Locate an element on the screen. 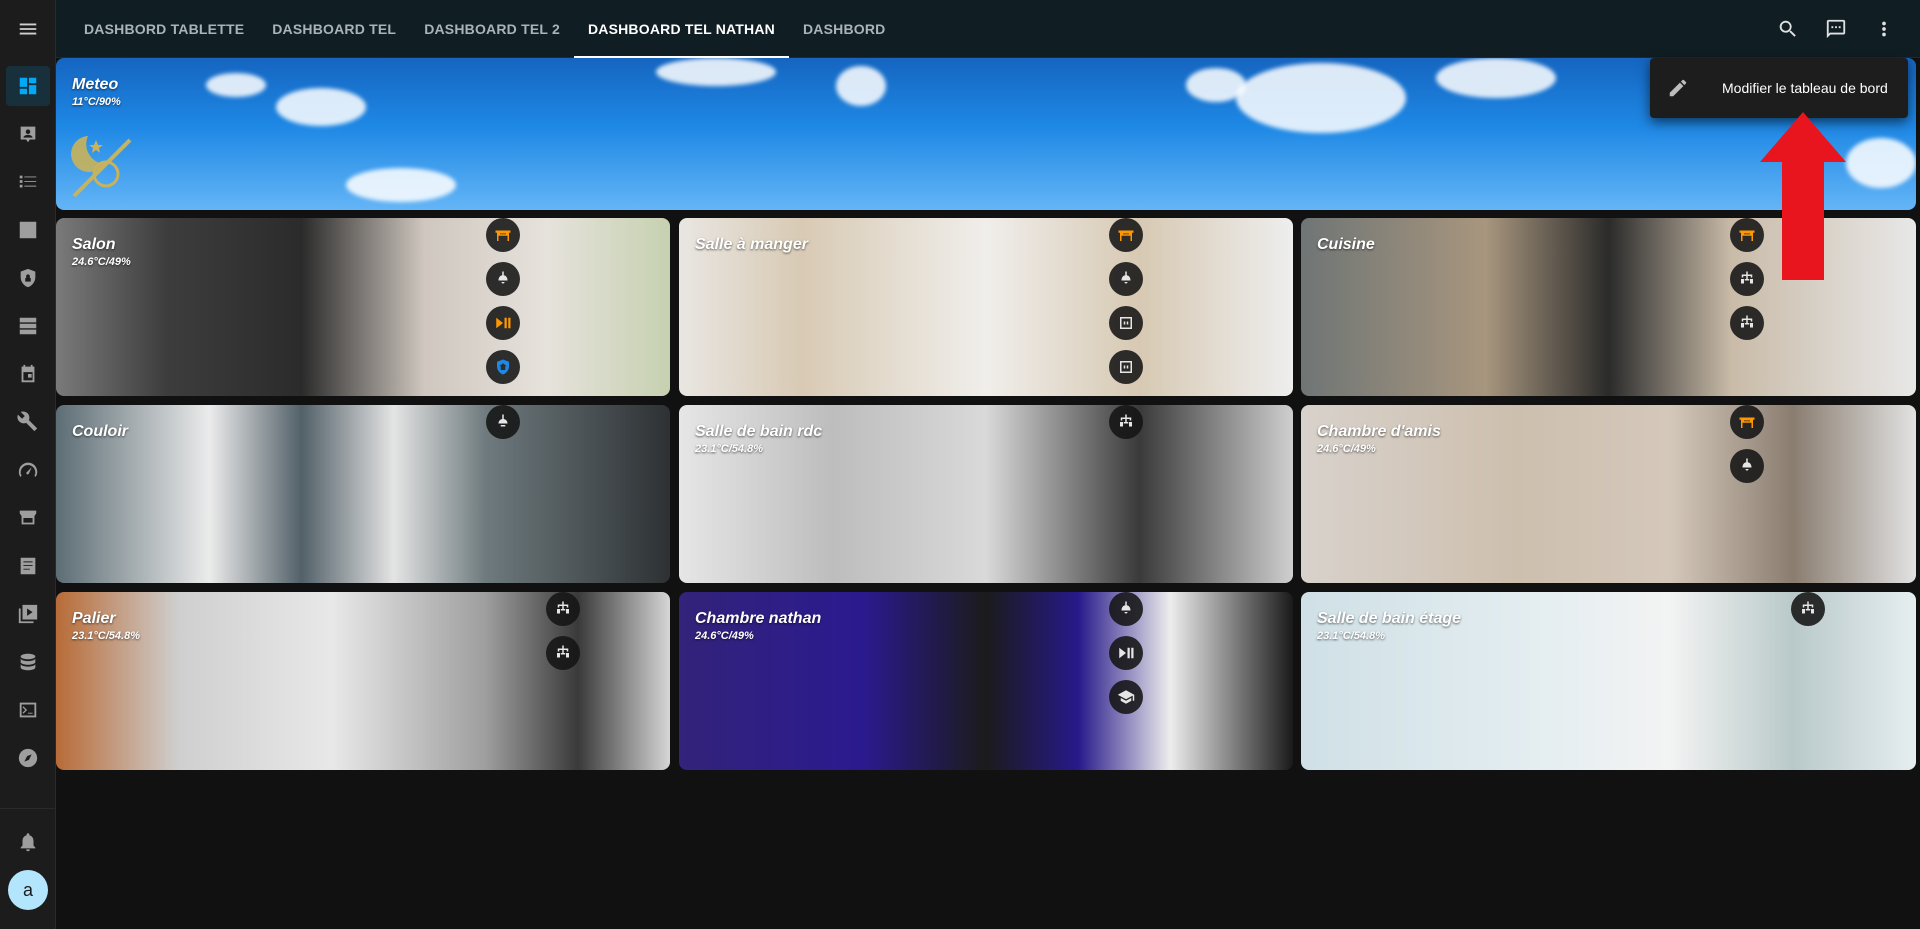 The height and width of the screenshot is (929, 1920). school-icon is located at coordinates (1126, 697).